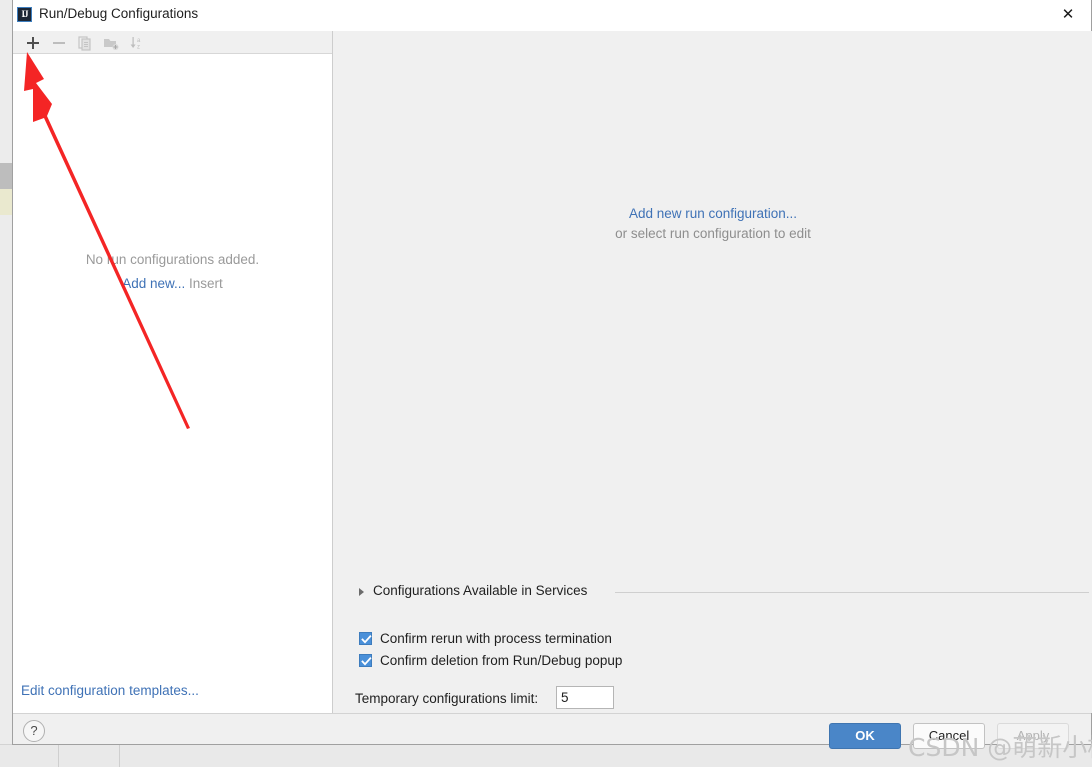 The image size is (1092, 767). I want to click on help-icon: ?, so click(34, 730).